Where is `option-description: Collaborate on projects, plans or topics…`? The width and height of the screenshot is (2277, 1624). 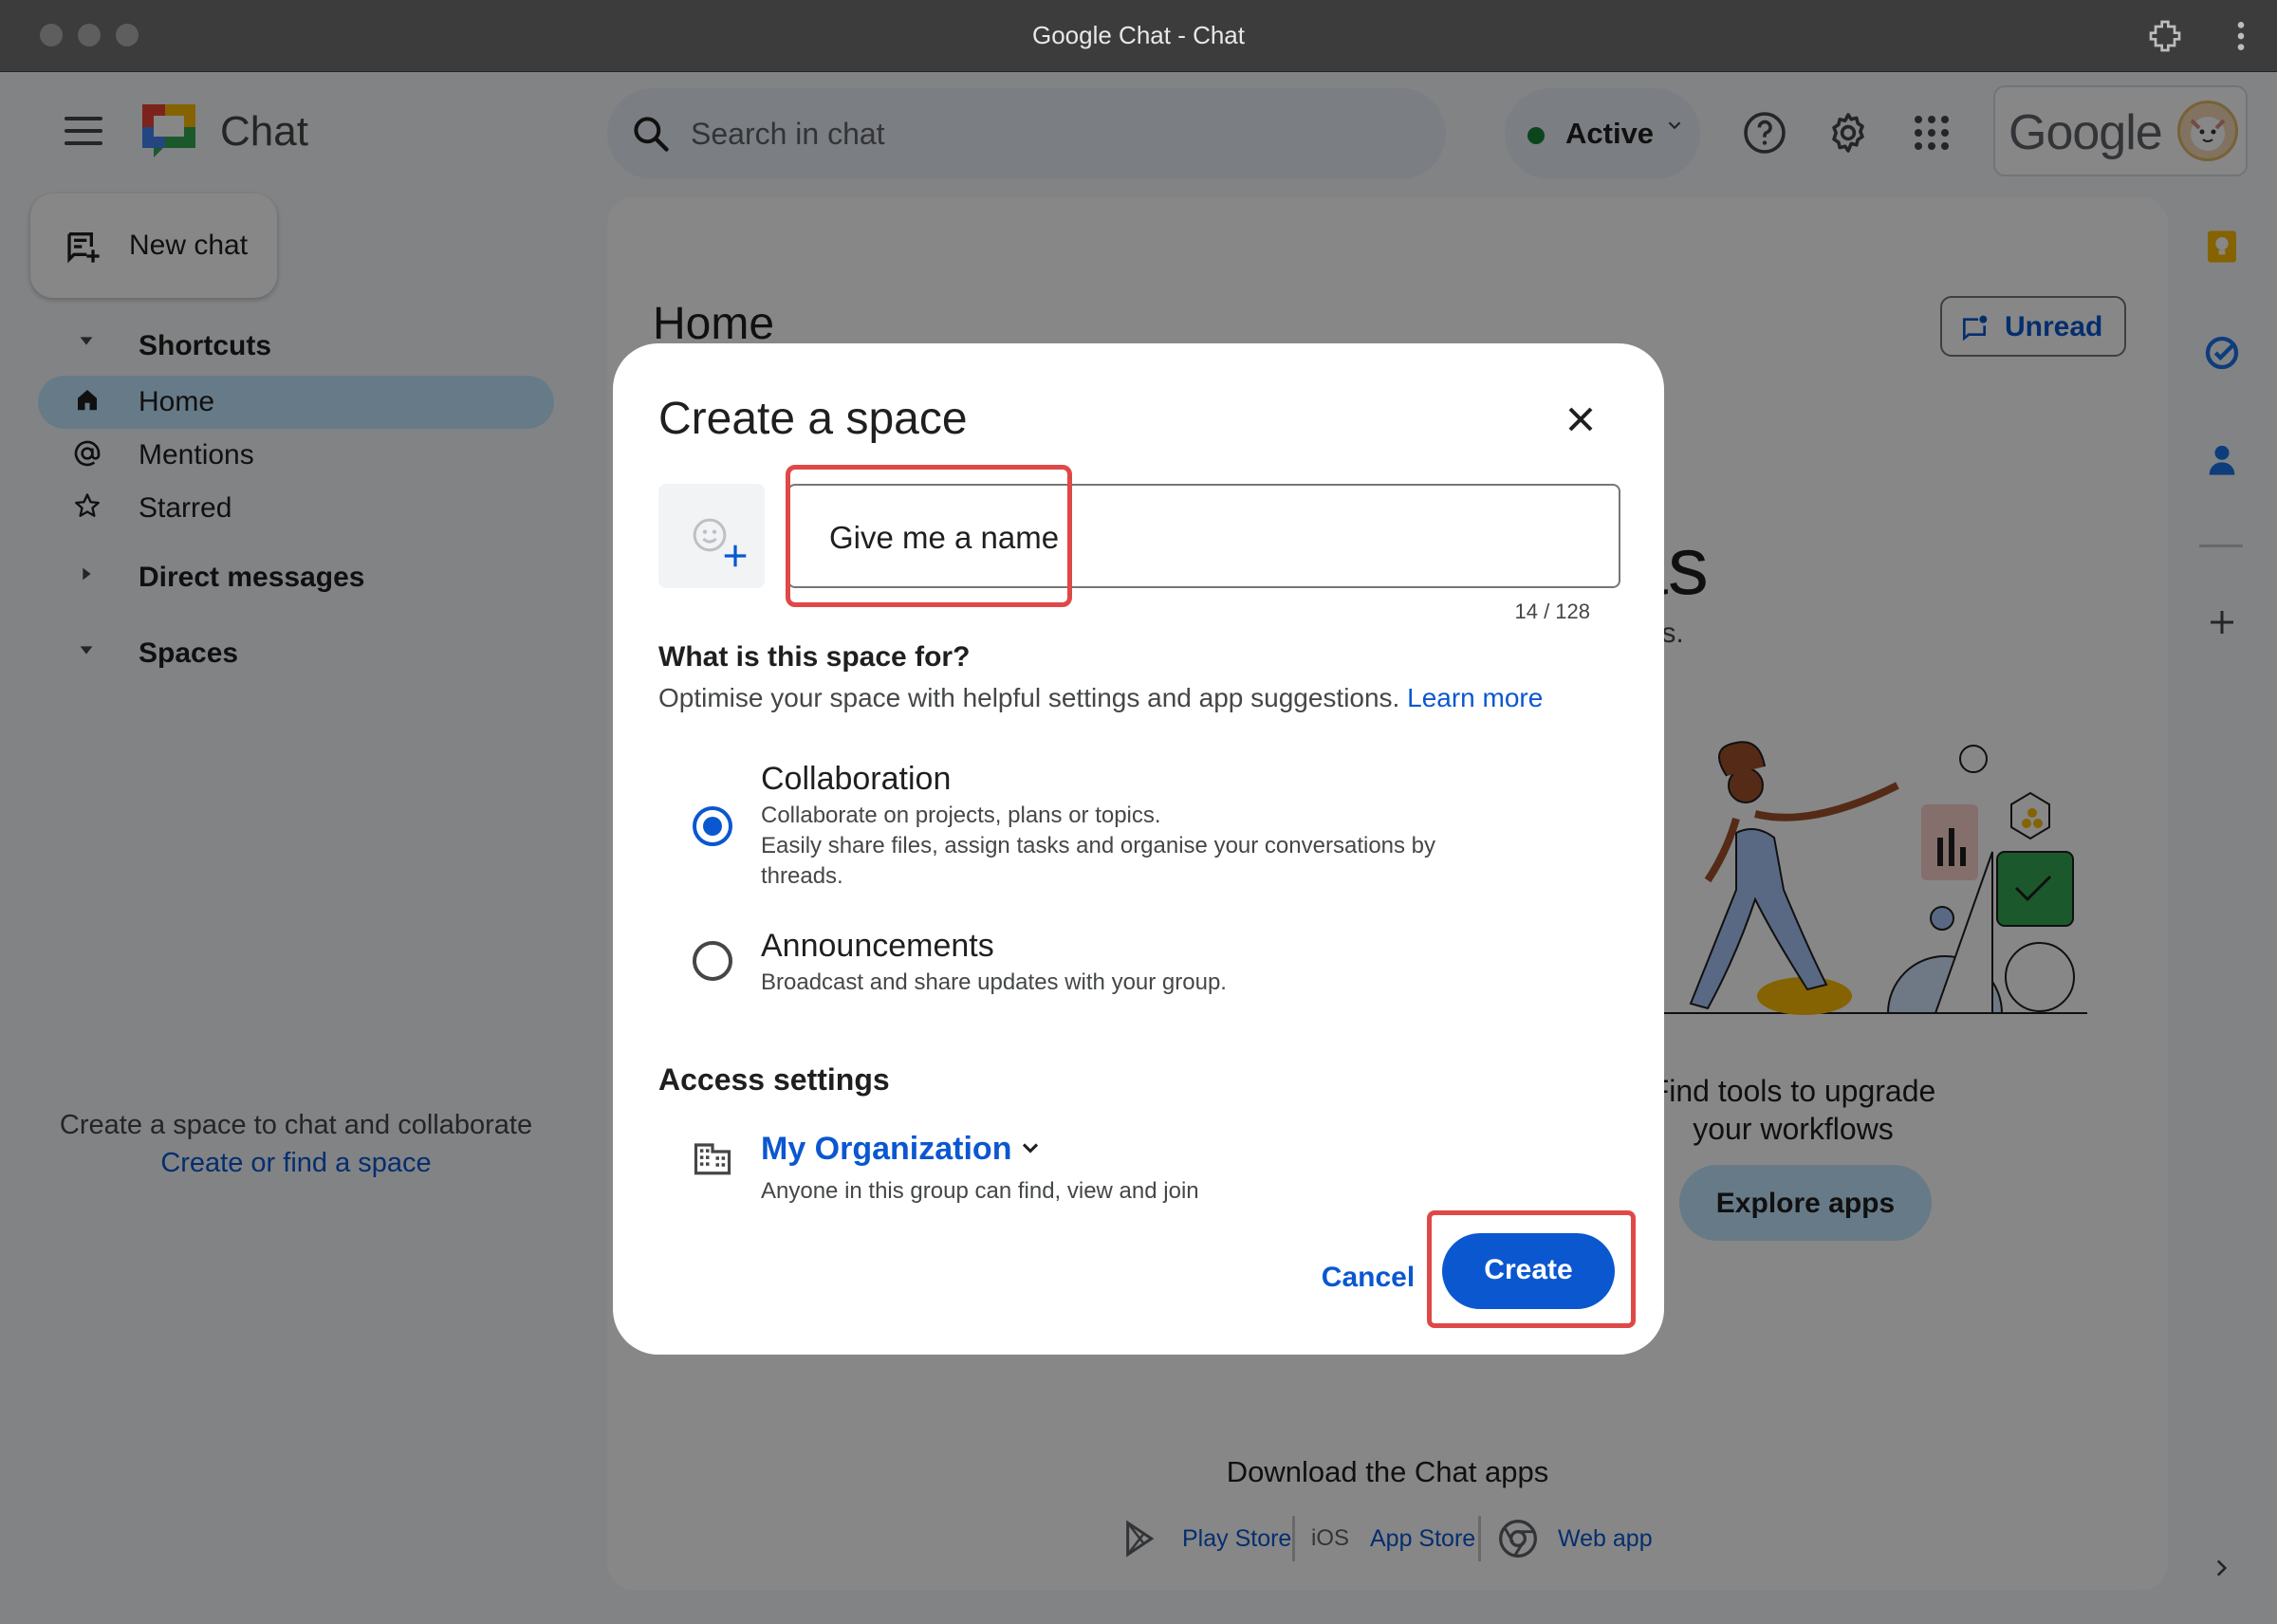
option-description: Collaborate on projects, plans or topics… is located at coordinates (1121, 846).